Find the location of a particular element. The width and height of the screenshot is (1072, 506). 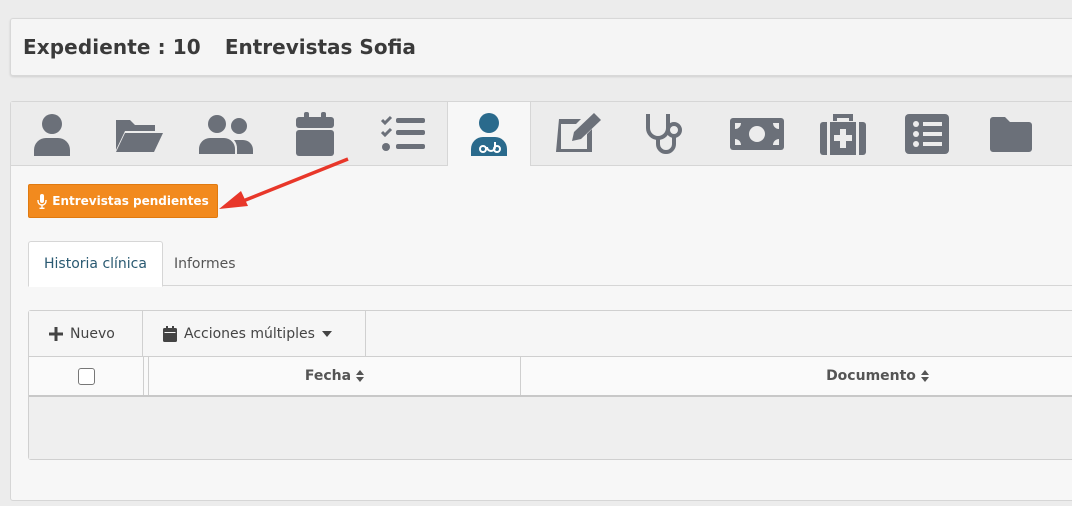

icon-tab-bar is located at coordinates (541, 133).